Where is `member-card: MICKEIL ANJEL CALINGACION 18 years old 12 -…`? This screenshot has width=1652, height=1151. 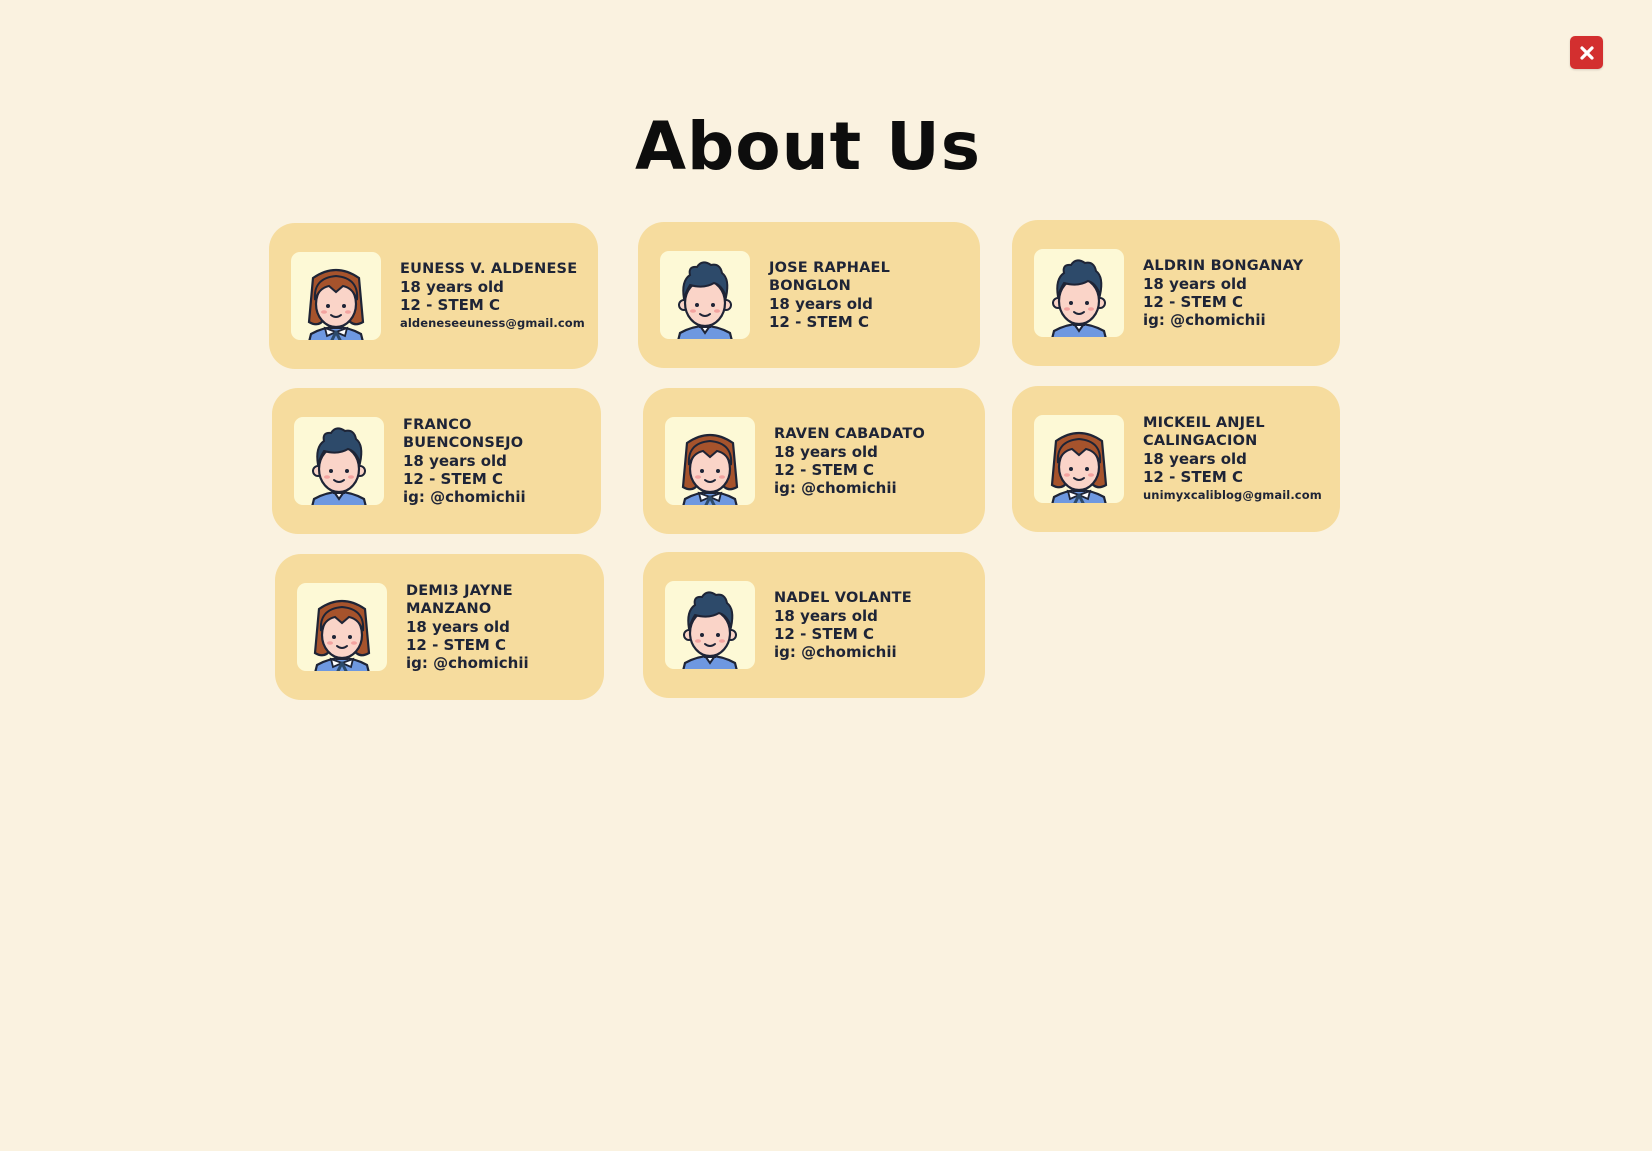 member-card: MICKEIL ANJEL CALINGACION 18 years old 12 -… is located at coordinates (1176, 459).